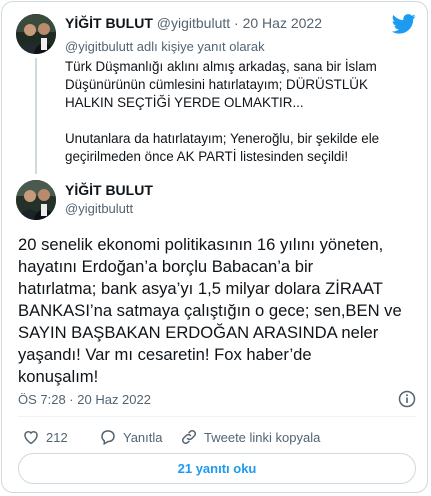  I want to click on copy-link-button: Tweete linki kopyala, so click(250, 437).